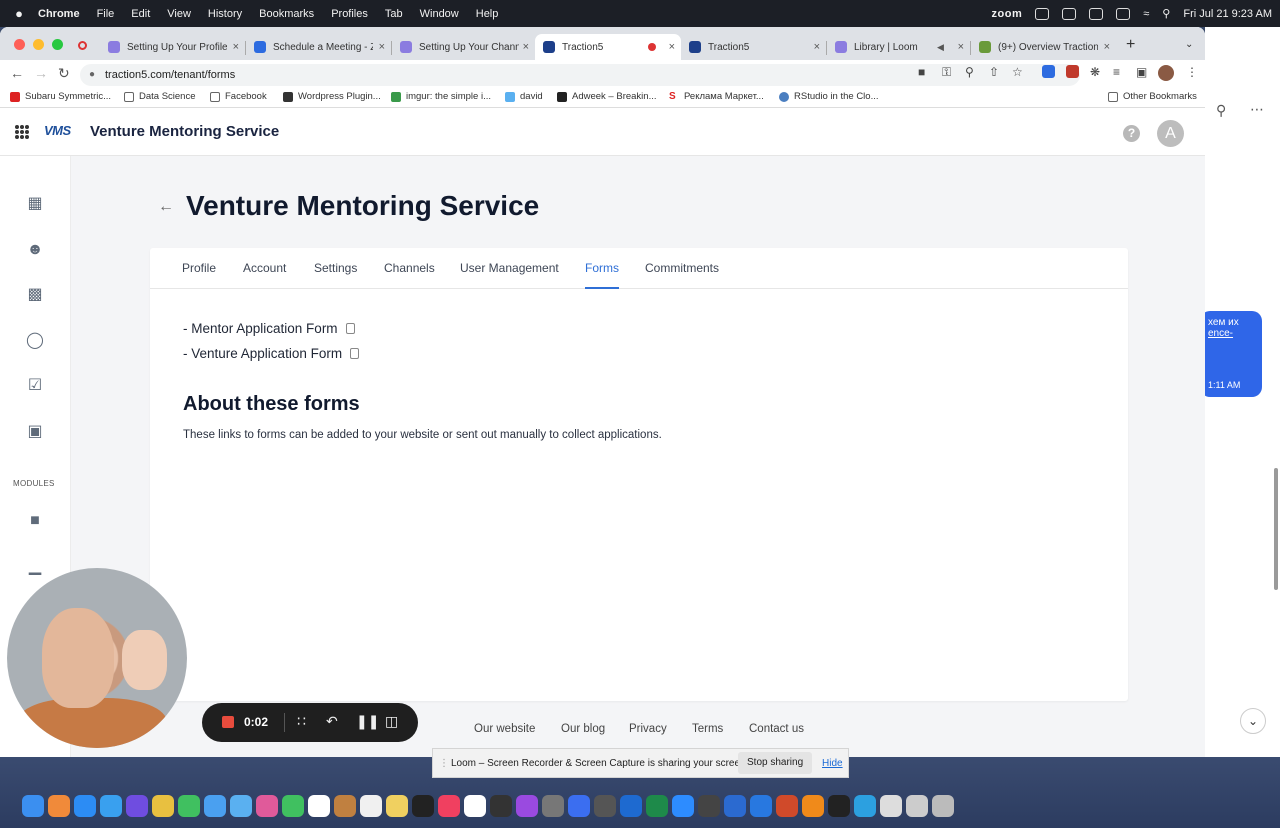 This screenshot has width=1280, height=828. I want to click on footer-link-blog: Our blog, so click(583, 729).